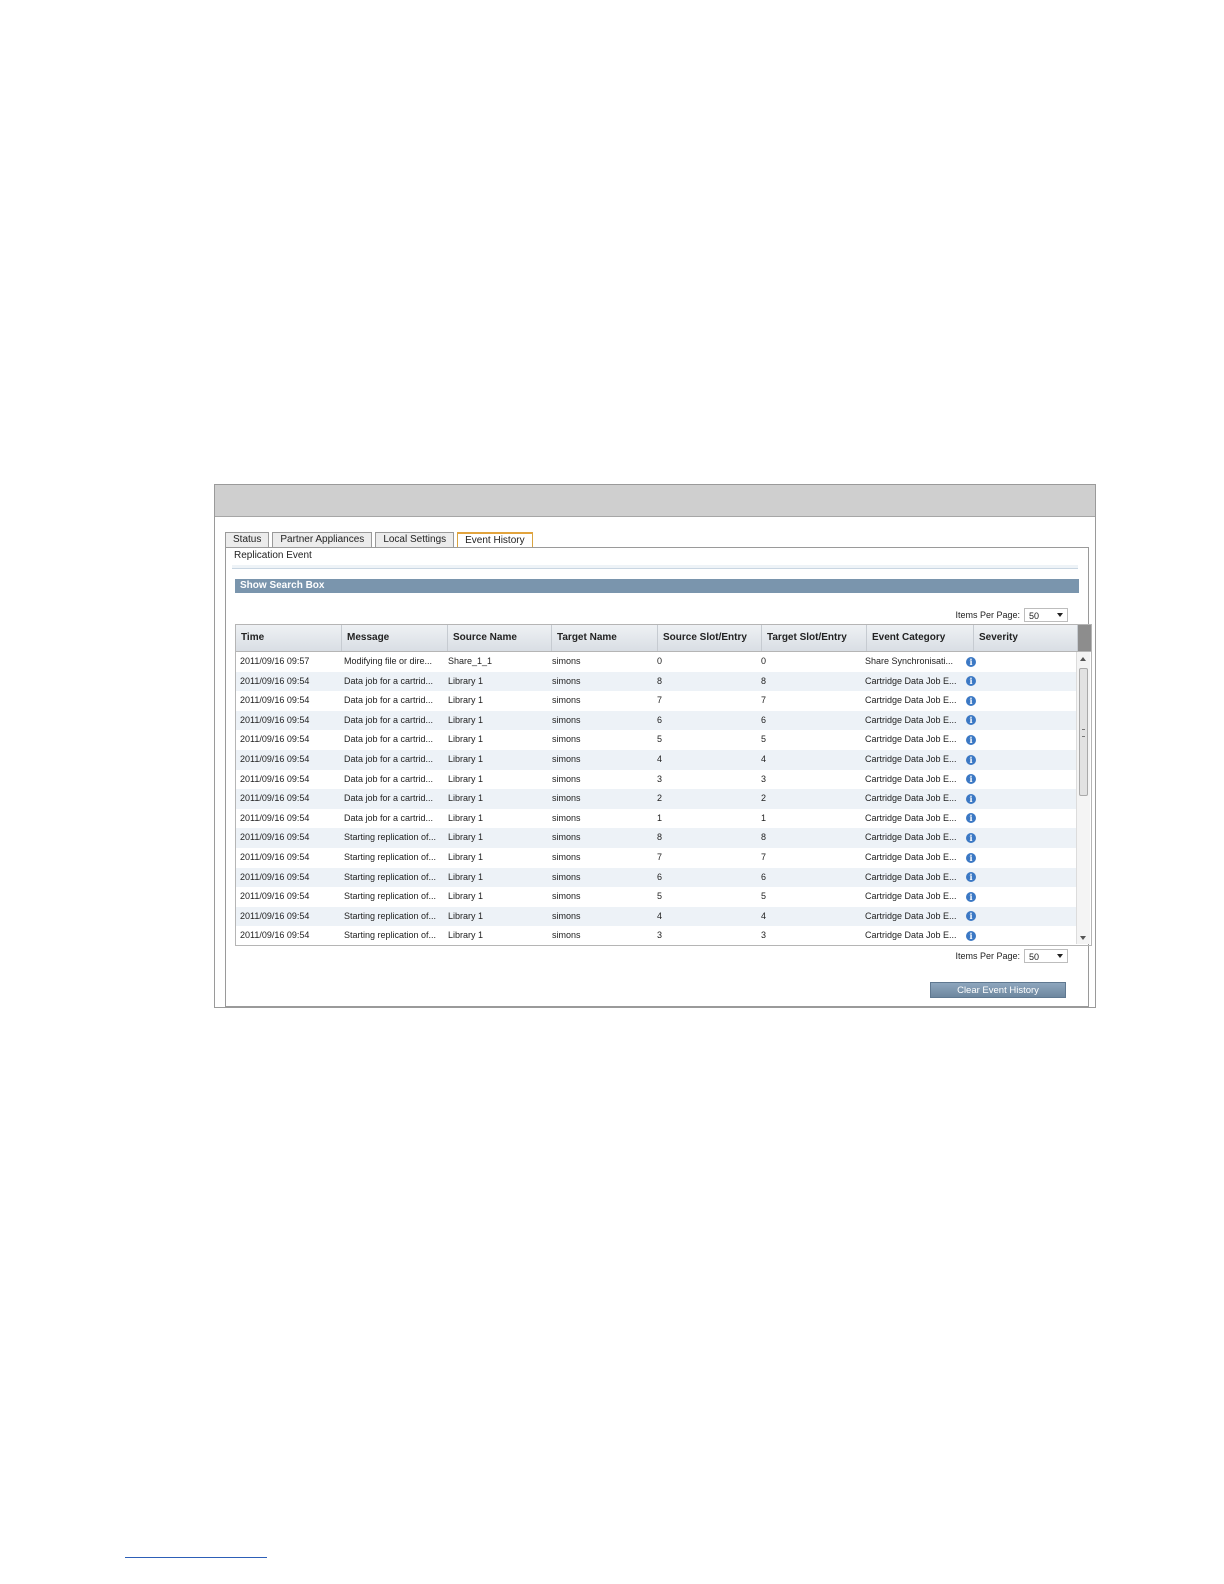 The width and height of the screenshot is (1224, 1584). I want to click on cell-target-slot: 0, so click(764, 661).